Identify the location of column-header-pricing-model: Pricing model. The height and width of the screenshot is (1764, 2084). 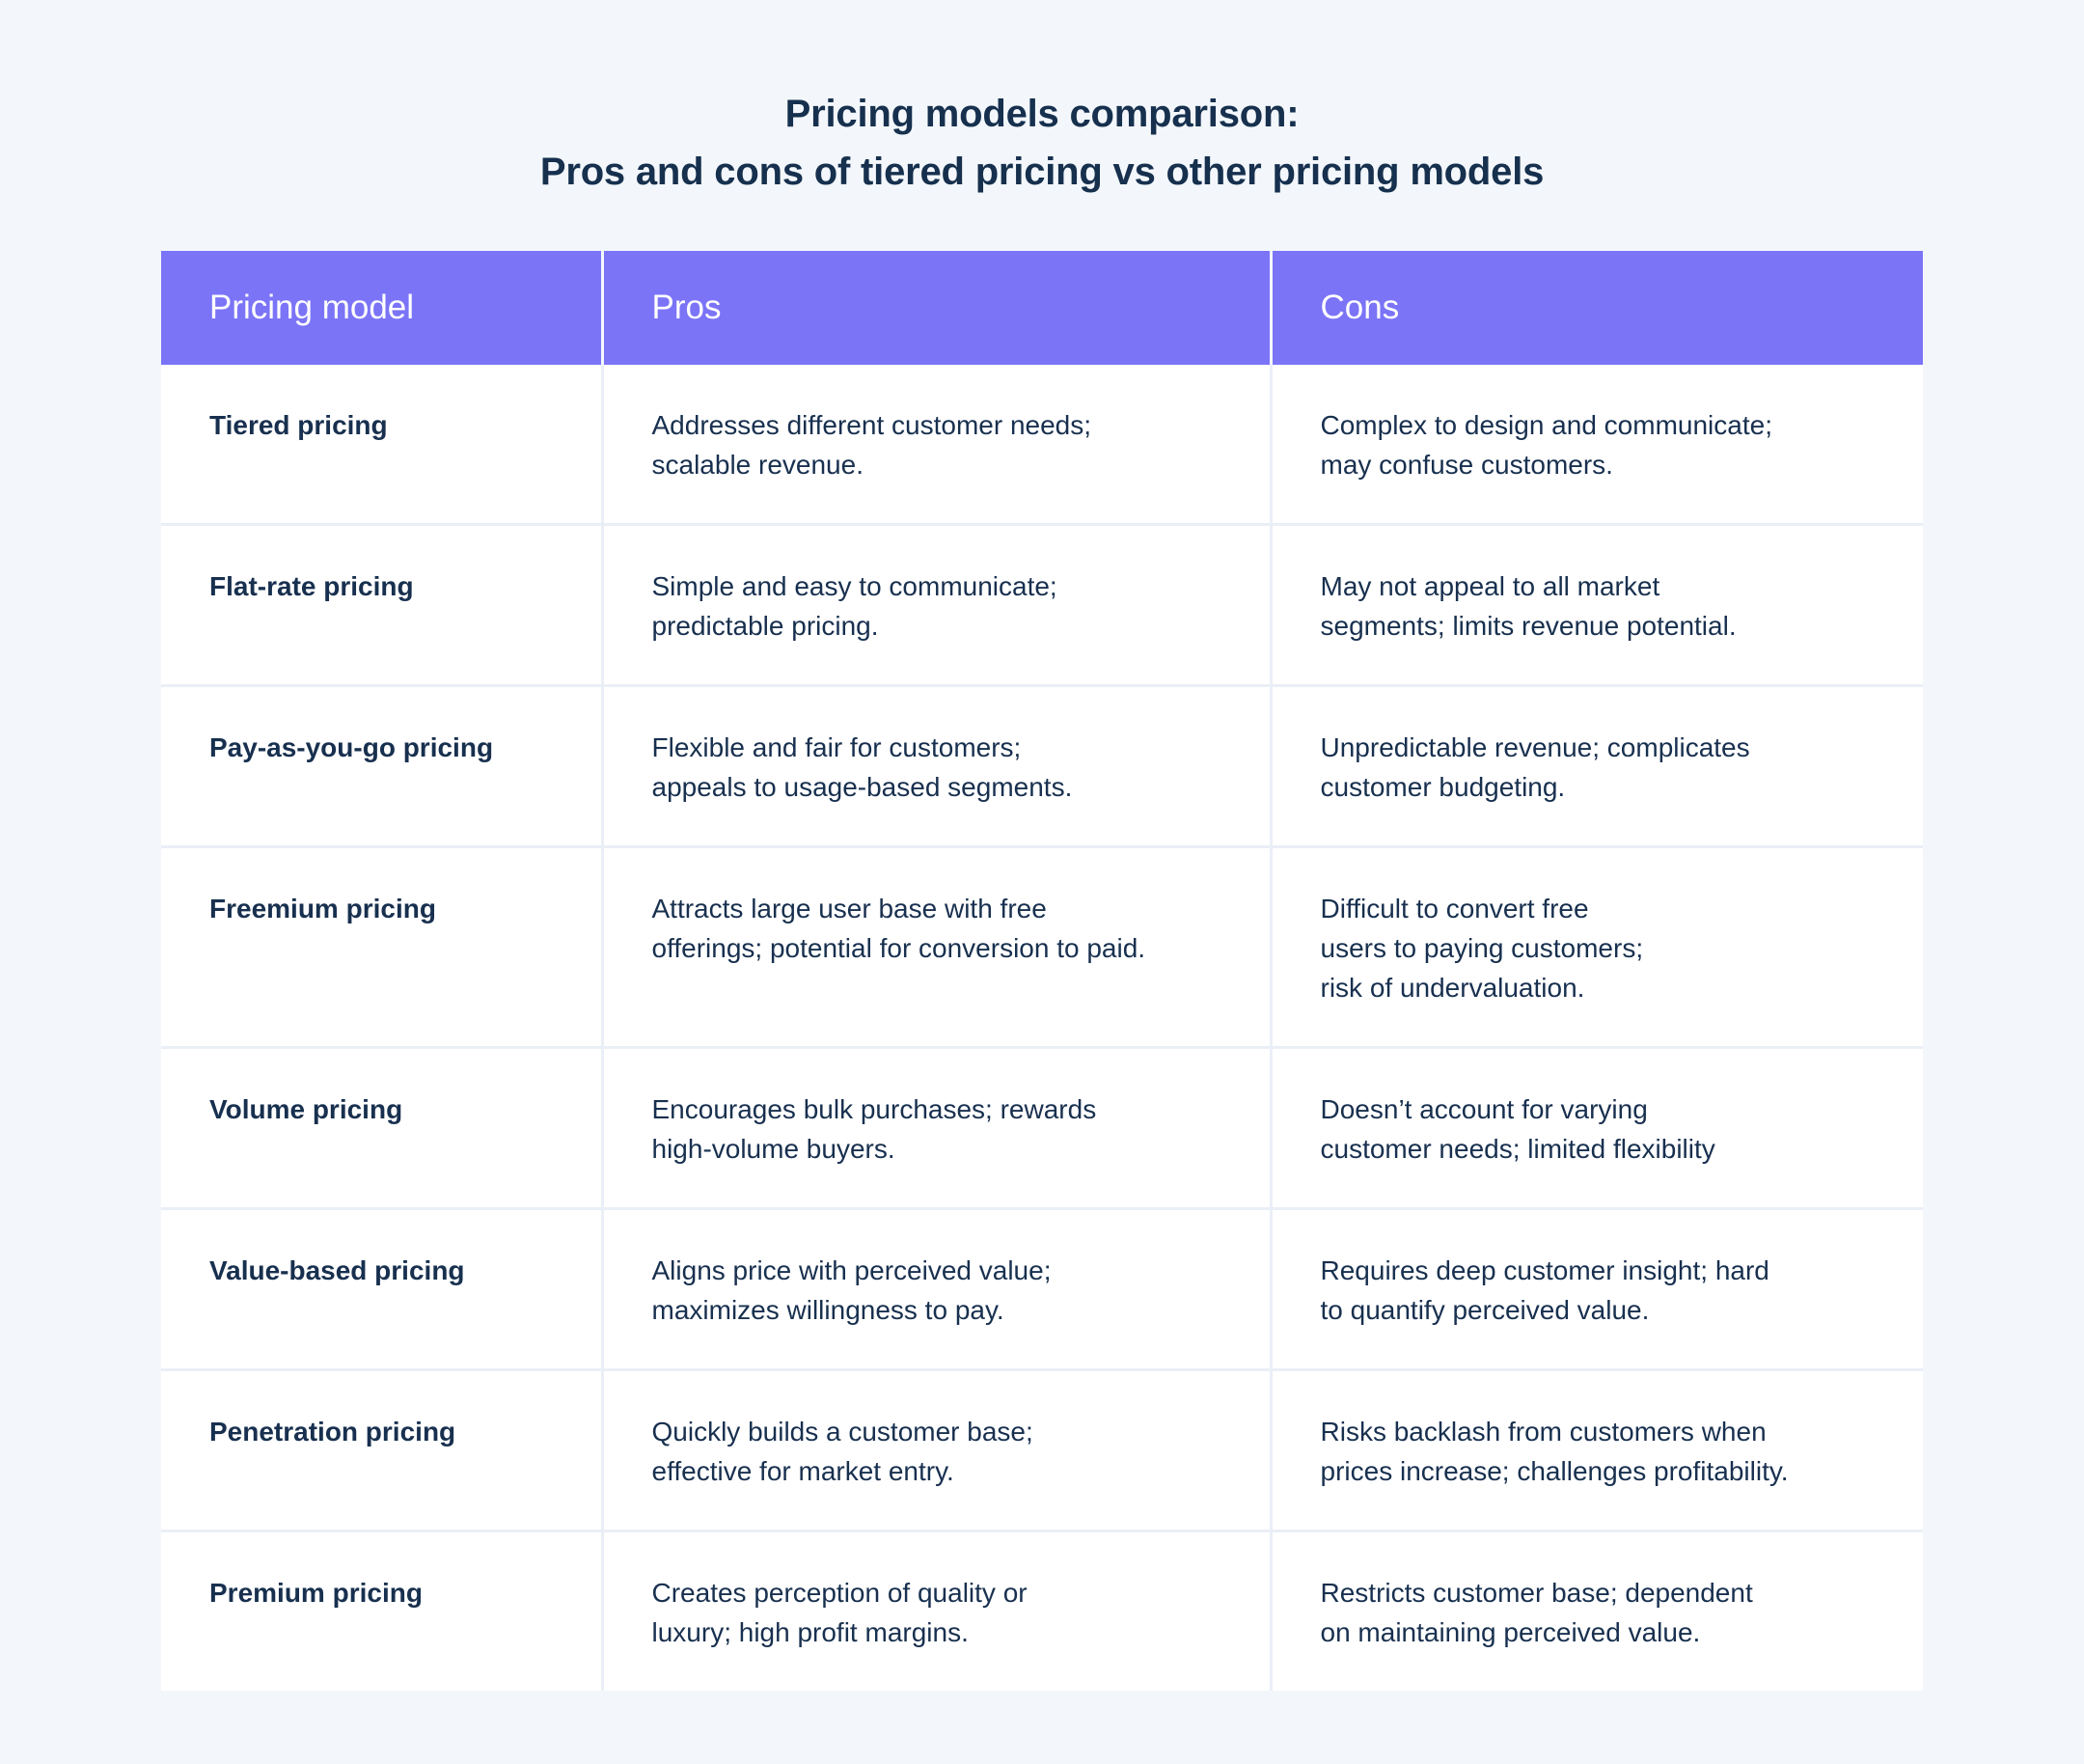
(382, 308).